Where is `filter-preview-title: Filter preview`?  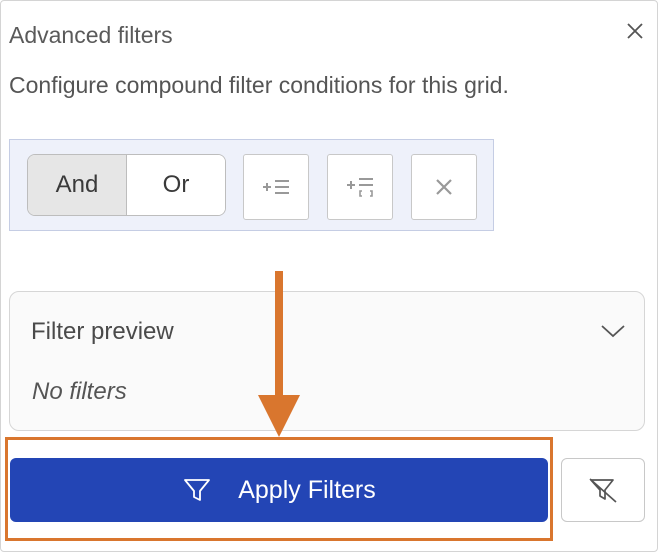 filter-preview-title: Filter preview is located at coordinates (102, 331).